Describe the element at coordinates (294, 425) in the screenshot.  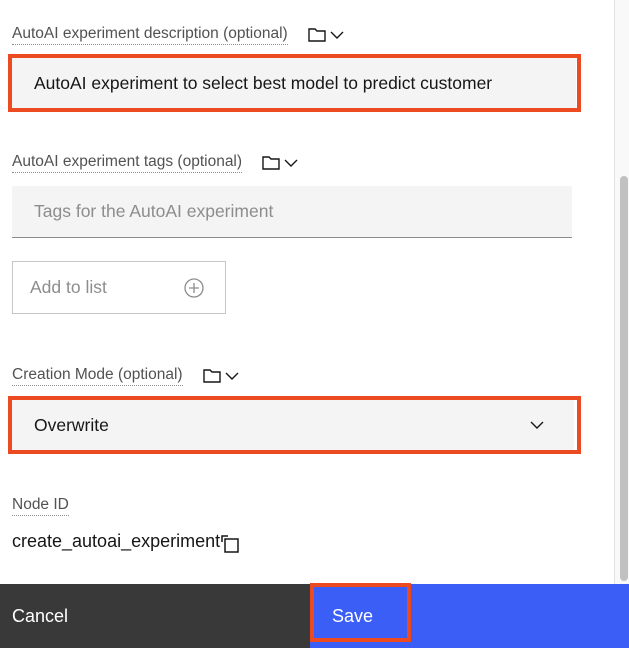
I see `creation-mode-highlight` at that location.